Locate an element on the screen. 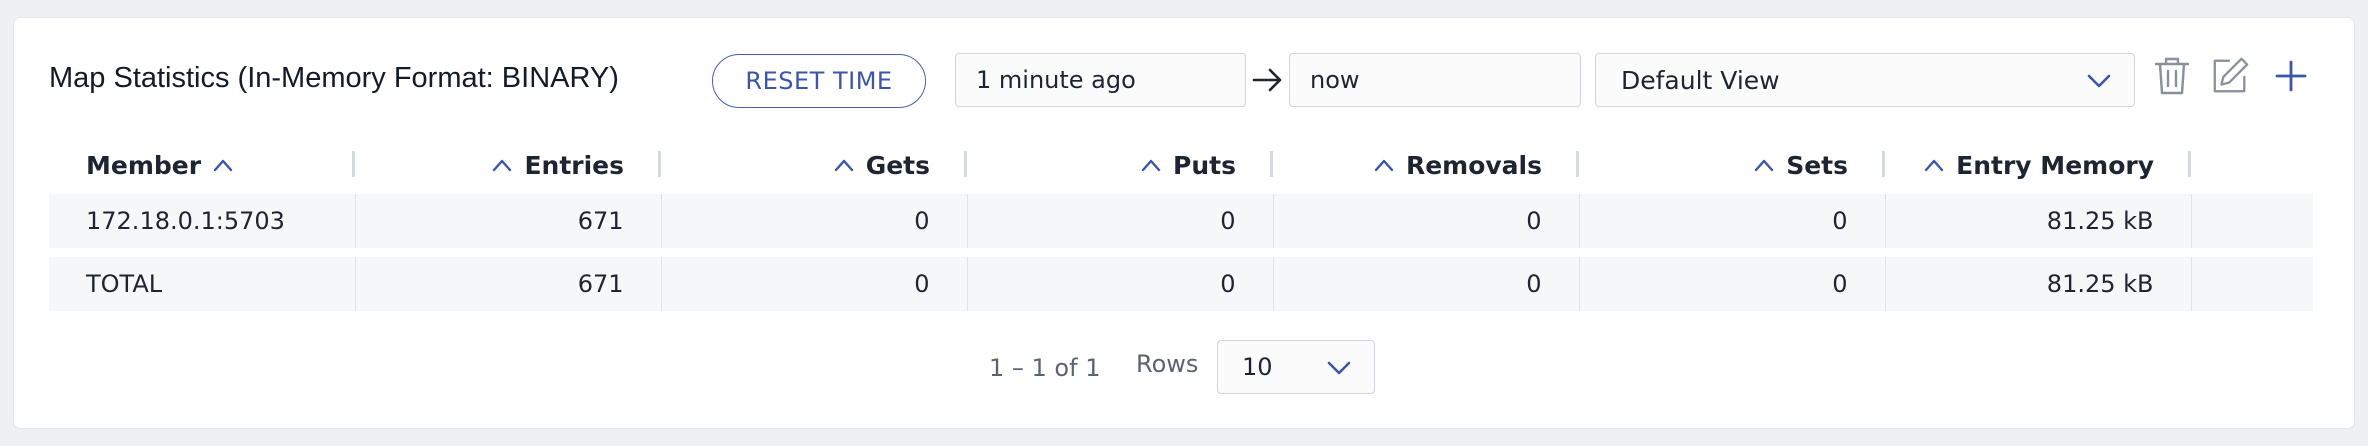 The width and height of the screenshot is (2368, 446). column-header-gets: Gets is located at coordinates (814, 165).